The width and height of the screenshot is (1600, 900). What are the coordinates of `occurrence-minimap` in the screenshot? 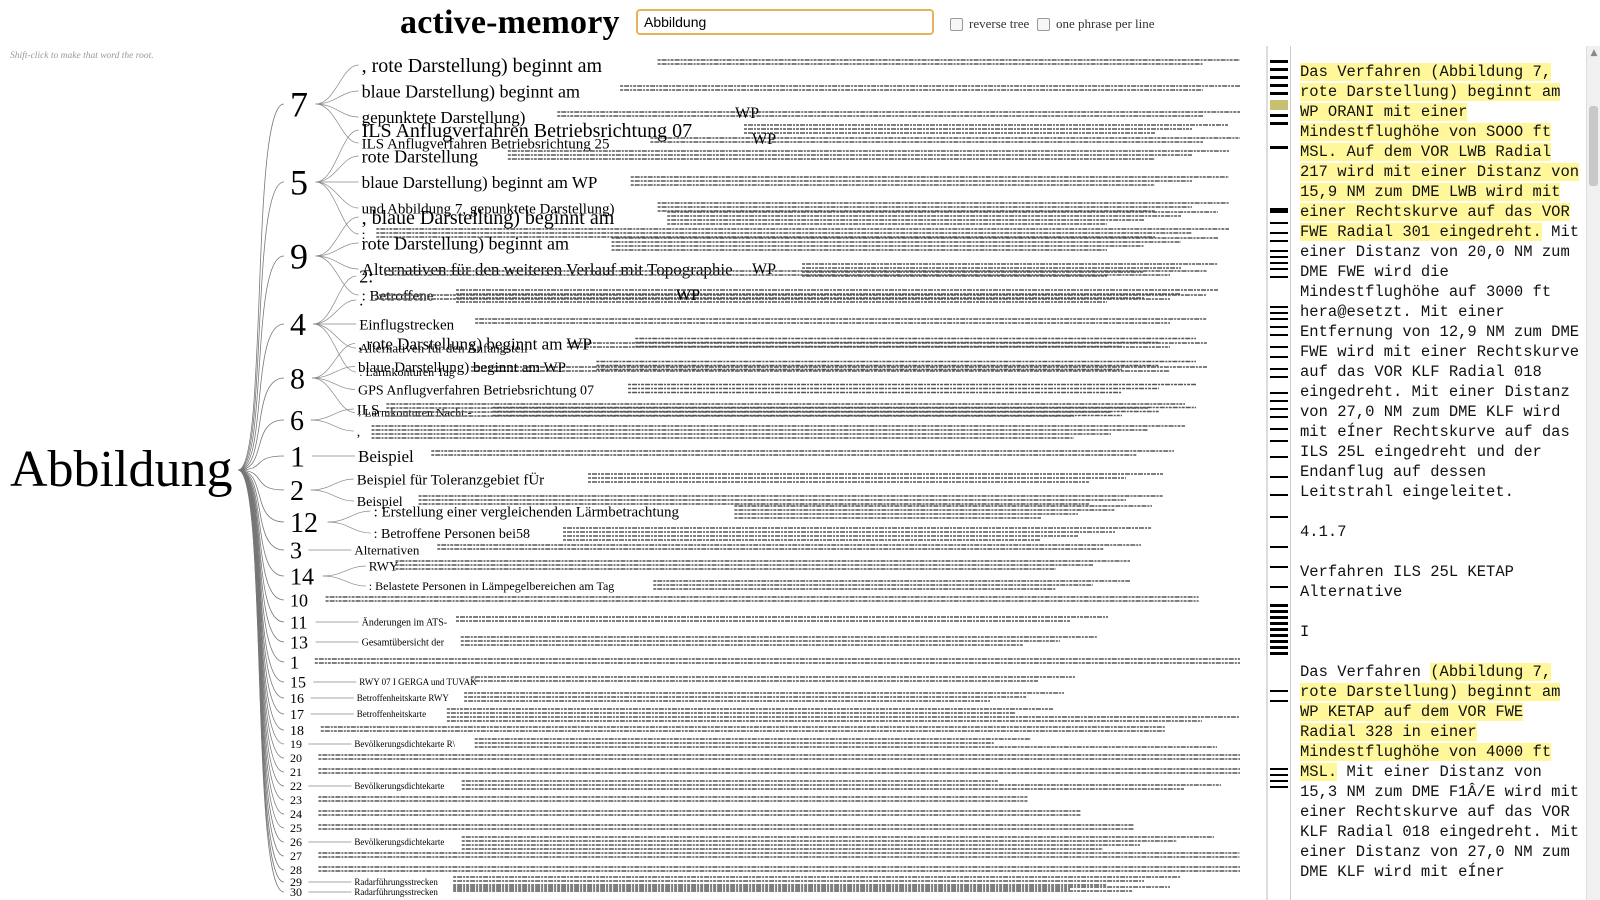 It's located at (1279, 478).